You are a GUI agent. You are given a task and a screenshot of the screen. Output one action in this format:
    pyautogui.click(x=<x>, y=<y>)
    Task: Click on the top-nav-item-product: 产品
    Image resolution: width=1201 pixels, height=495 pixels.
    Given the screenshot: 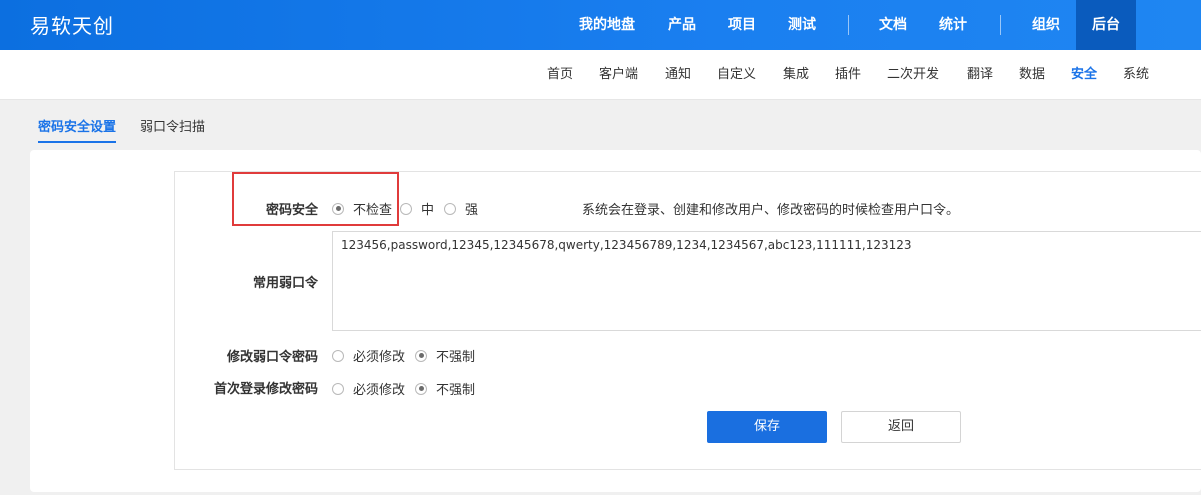 What is the action you would take?
    pyautogui.click(x=682, y=25)
    